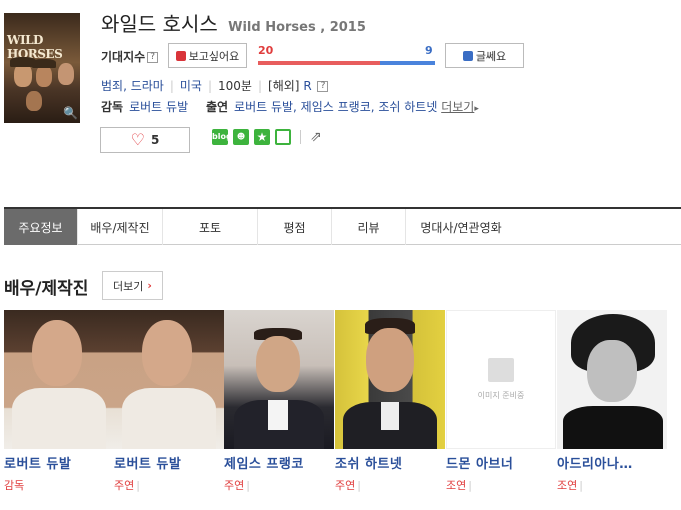 This screenshot has width=681, height=510. Describe the element at coordinates (14, 485) in the screenshot. I see `person-role: 감독` at that location.